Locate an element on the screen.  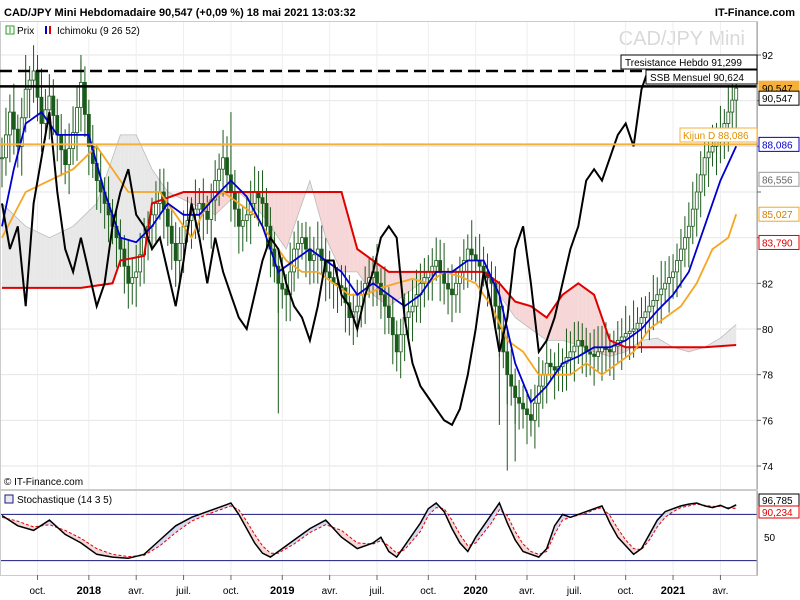
ichimoku-legend-label: Ichimoku (9 26 52) is located at coordinates (98, 31).